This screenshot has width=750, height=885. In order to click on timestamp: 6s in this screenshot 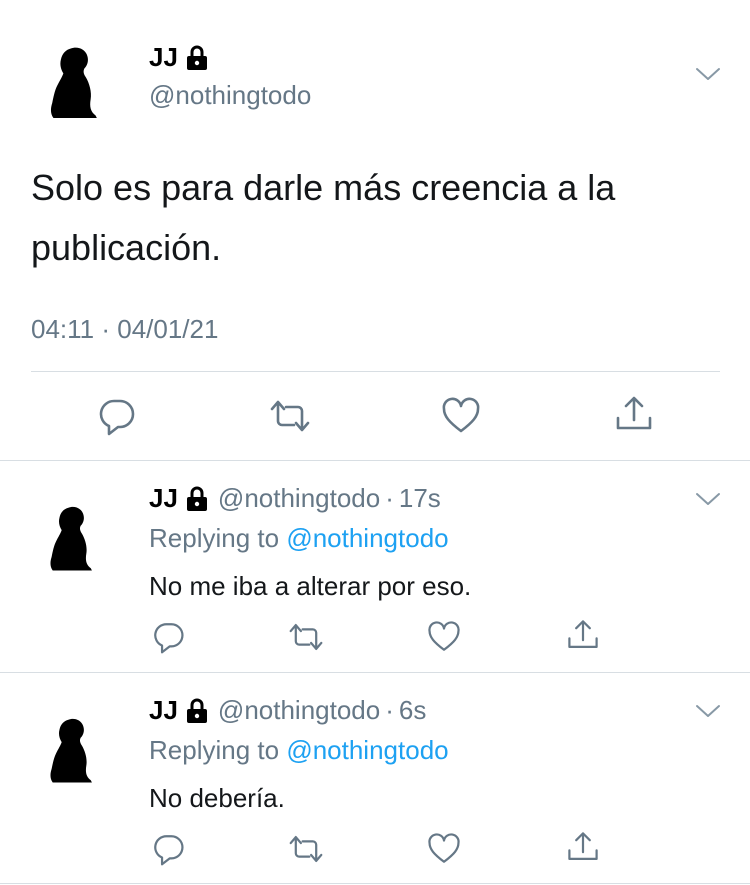, I will do `click(412, 710)`.